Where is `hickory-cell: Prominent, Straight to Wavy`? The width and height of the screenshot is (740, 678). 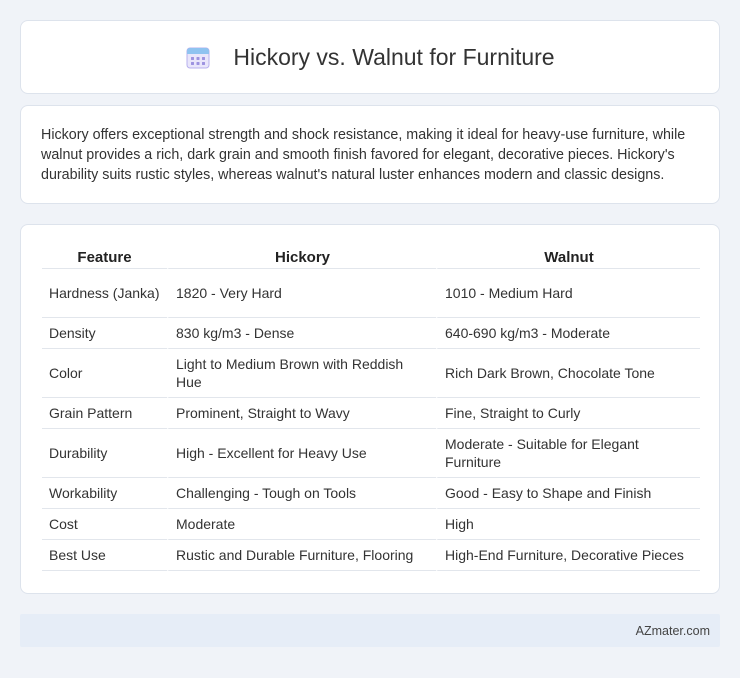
hickory-cell: Prominent, Straight to Wavy is located at coordinates (301, 413).